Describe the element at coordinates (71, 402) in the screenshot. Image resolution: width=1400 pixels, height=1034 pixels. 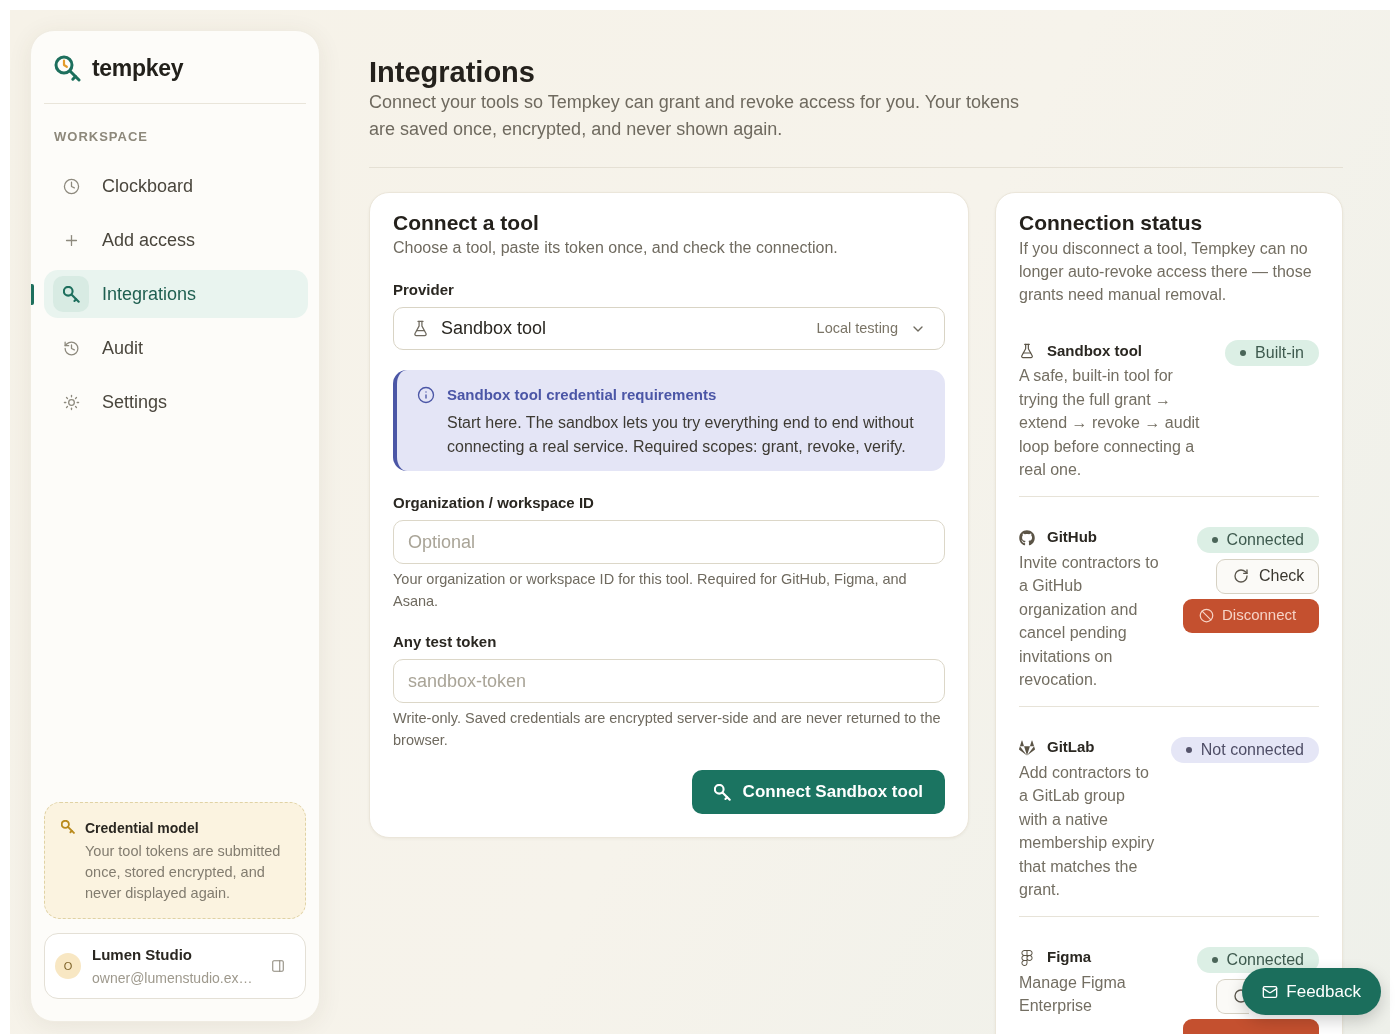
I see `sun-icon` at that location.